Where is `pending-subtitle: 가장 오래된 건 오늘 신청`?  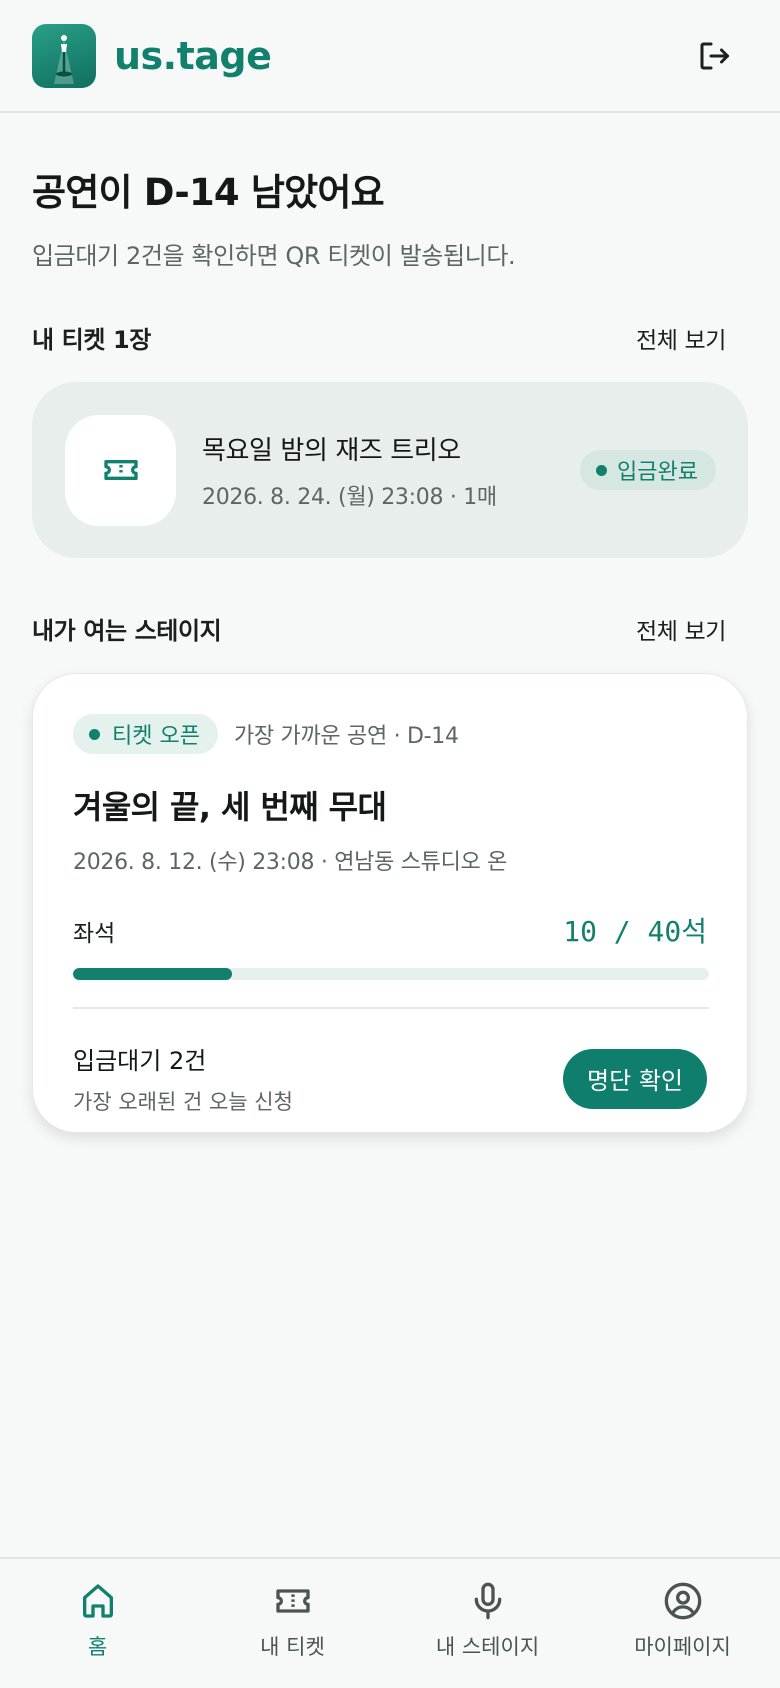
pending-subtitle: 가장 오래된 건 오늘 신청 is located at coordinates (183, 1102).